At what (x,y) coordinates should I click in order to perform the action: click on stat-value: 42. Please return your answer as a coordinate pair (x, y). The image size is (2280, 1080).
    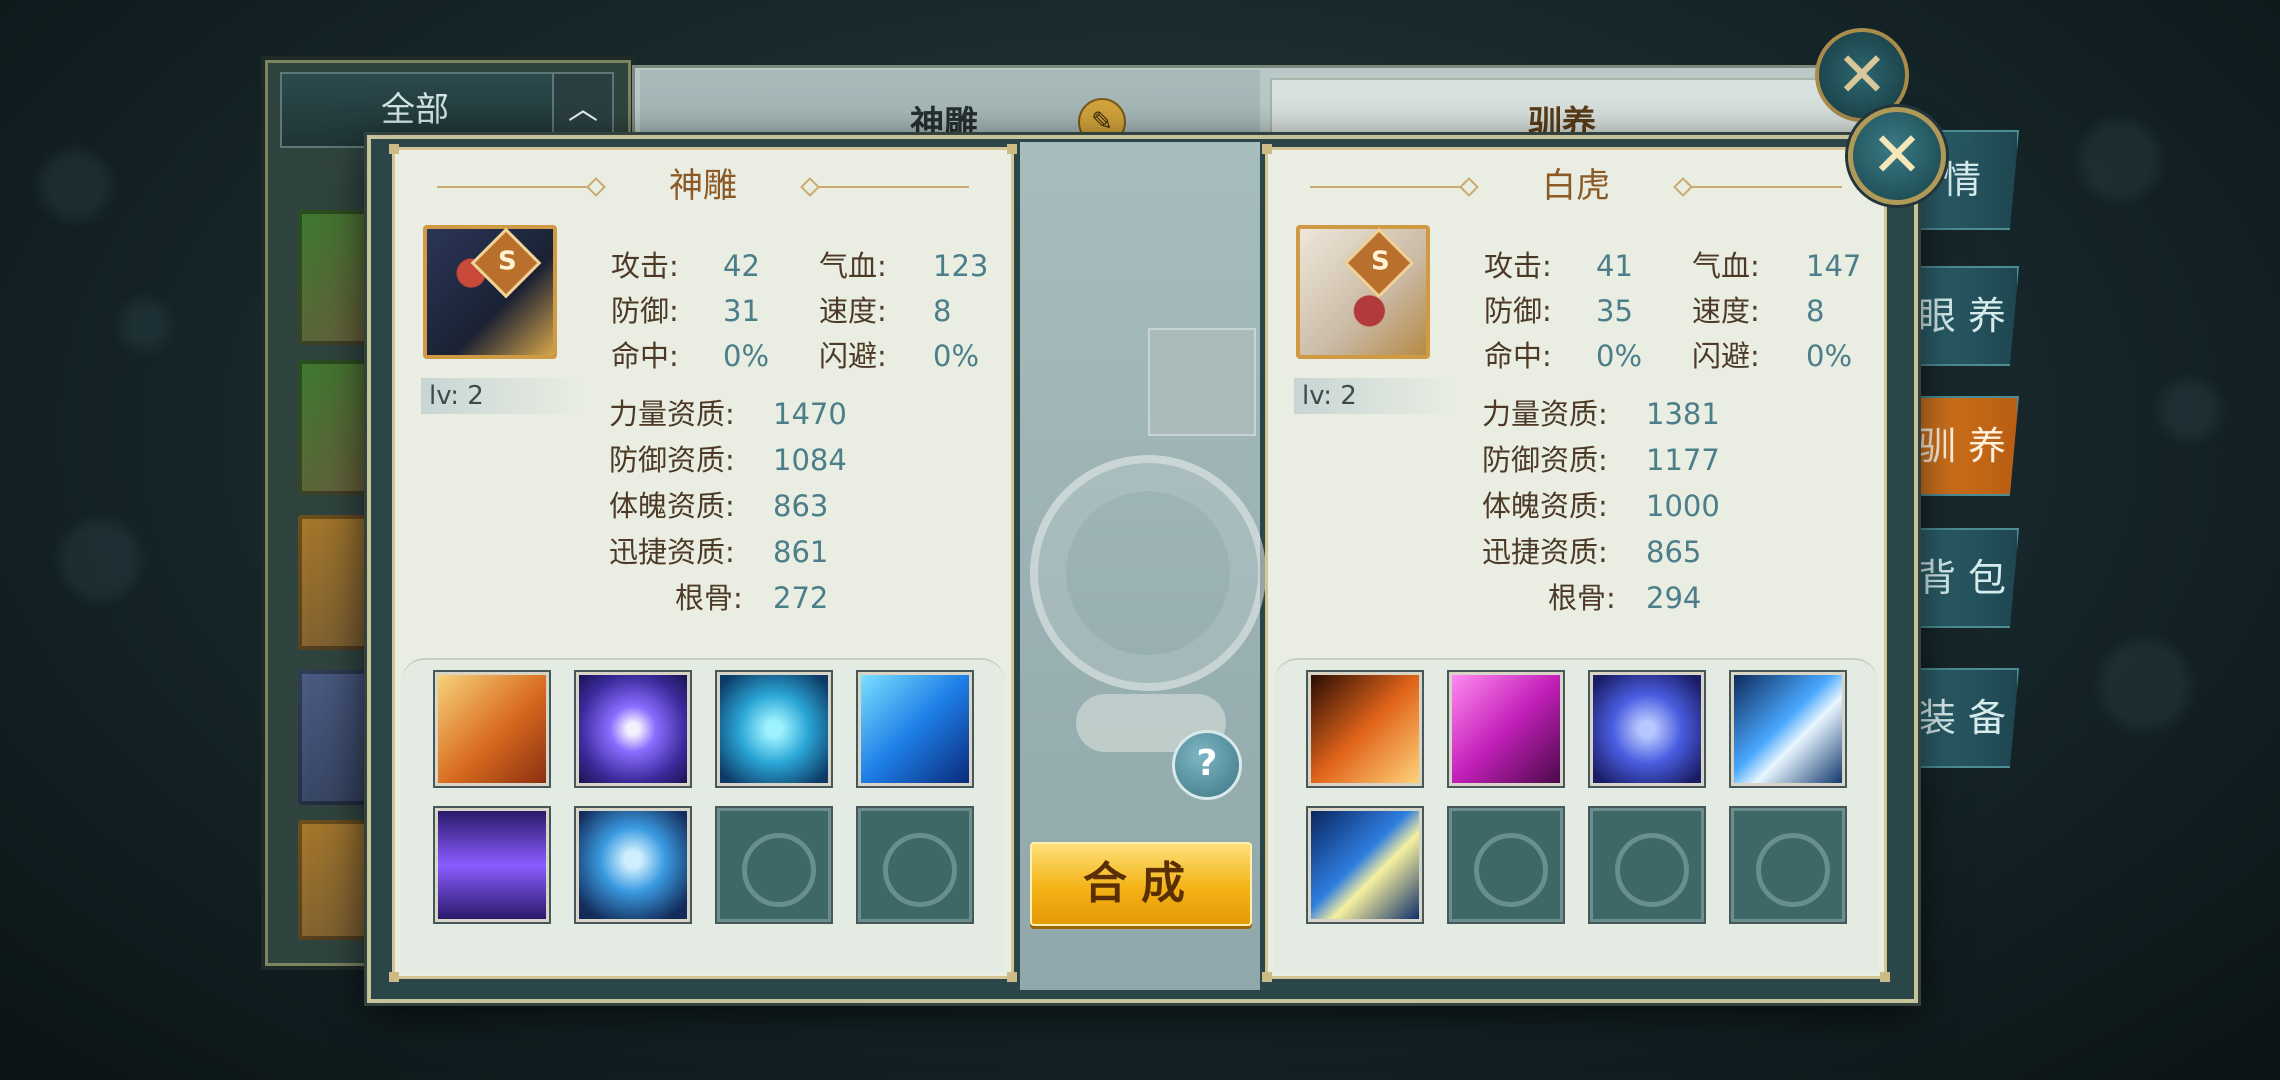
    Looking at the image, I should click on (741, 266).